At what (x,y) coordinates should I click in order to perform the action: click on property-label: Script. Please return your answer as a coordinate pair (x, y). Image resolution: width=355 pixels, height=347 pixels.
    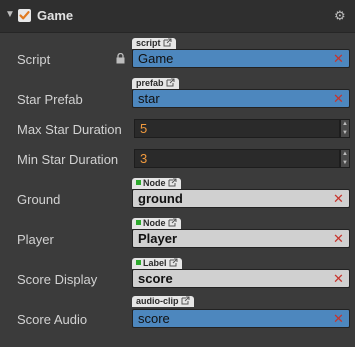
    Looking at the image, I should click on (34, 59).